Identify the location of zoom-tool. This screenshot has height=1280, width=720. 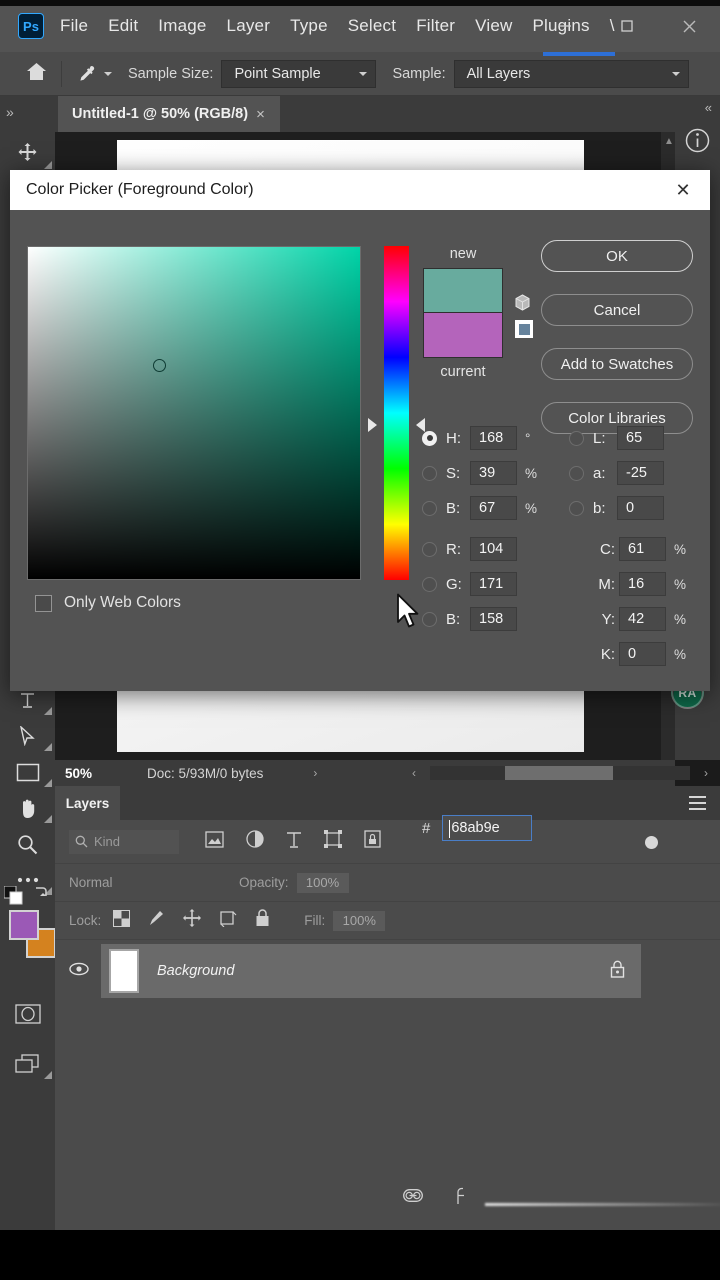
(27, 844).